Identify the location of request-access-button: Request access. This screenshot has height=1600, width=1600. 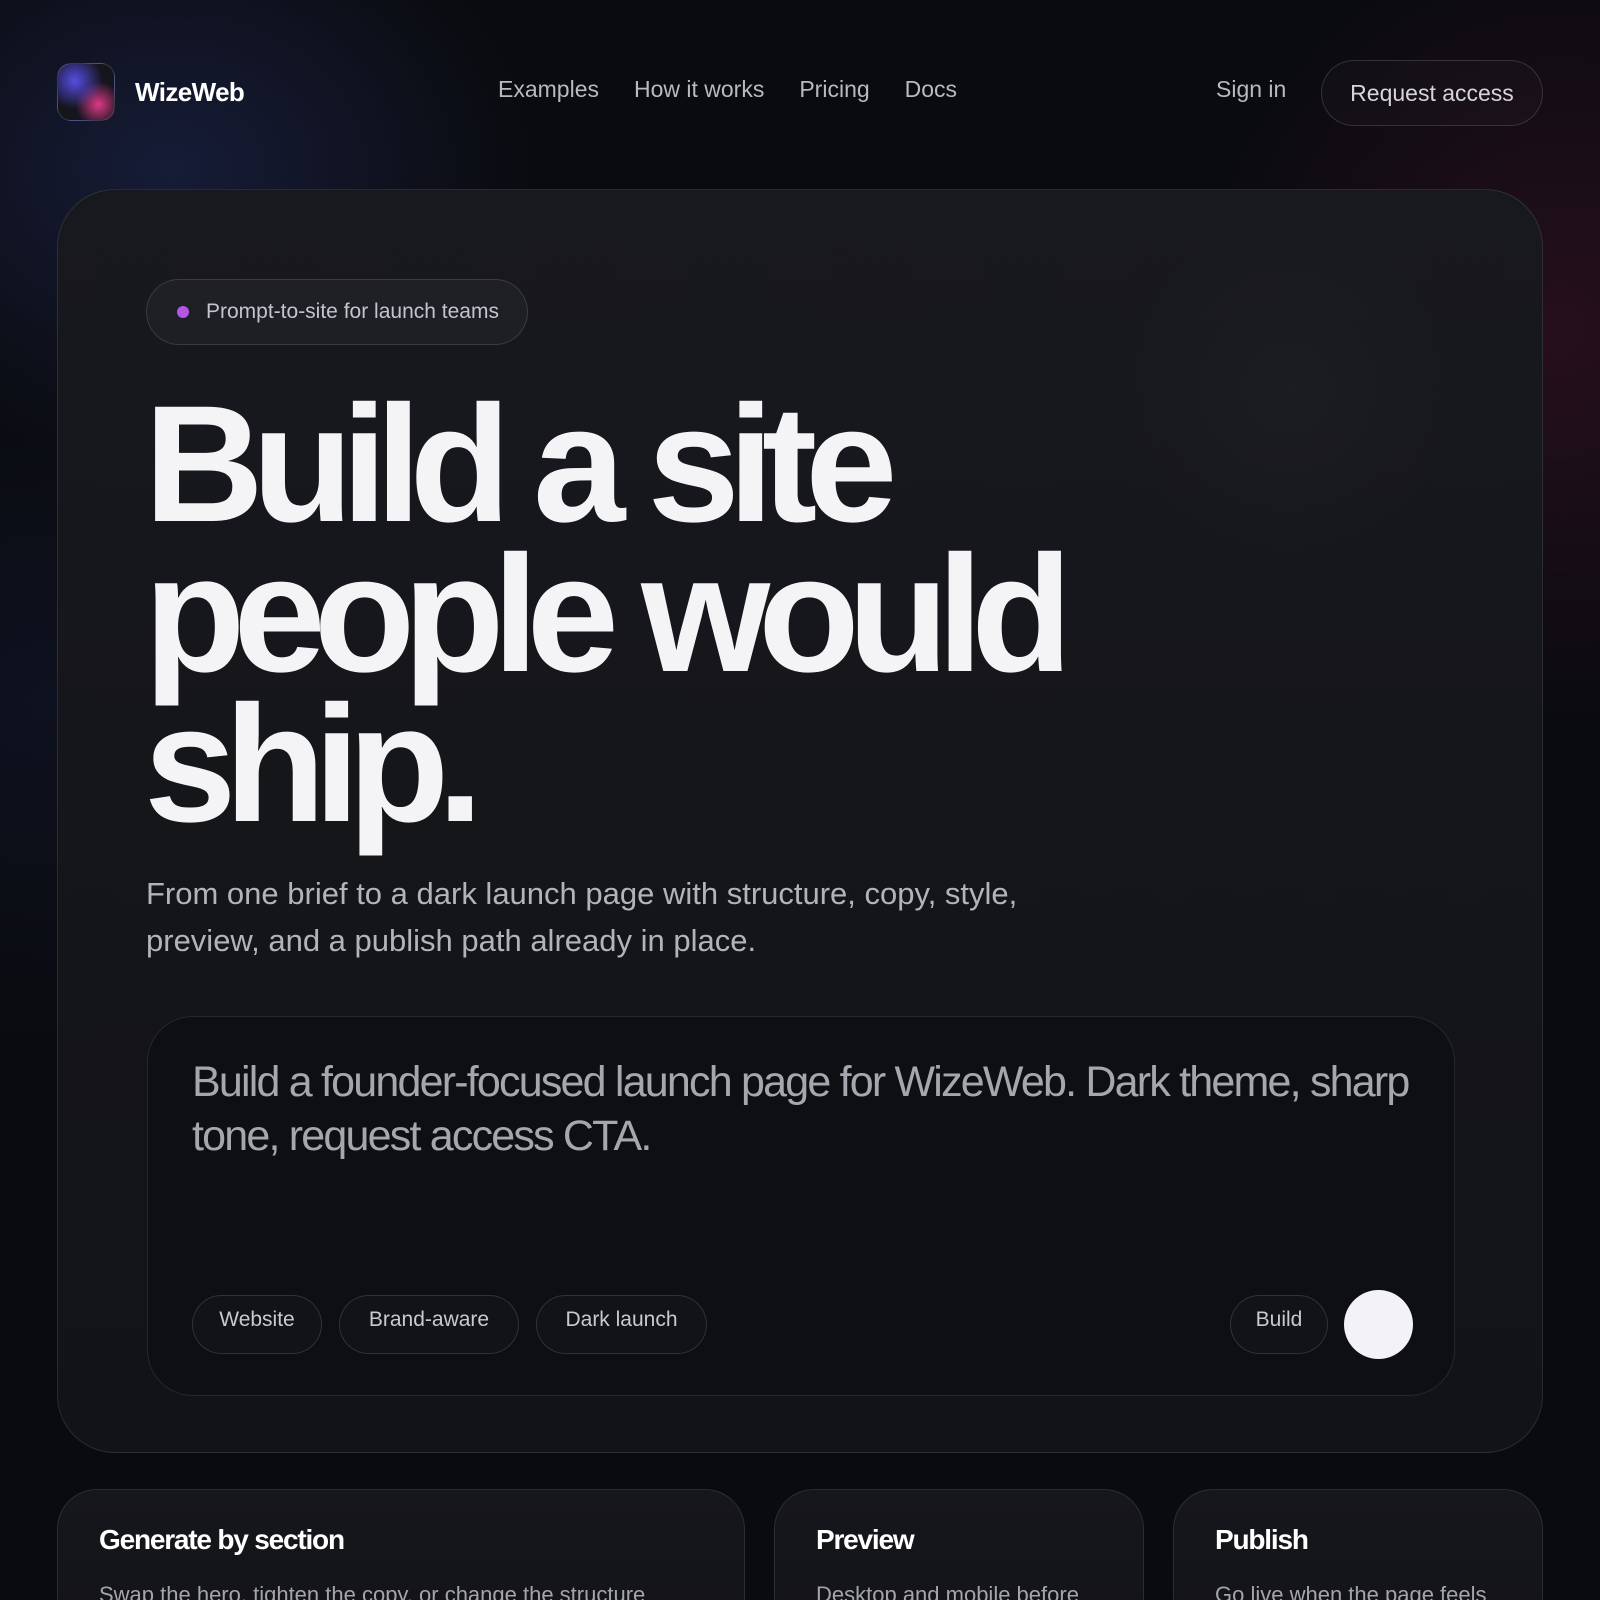
(1432, 93).